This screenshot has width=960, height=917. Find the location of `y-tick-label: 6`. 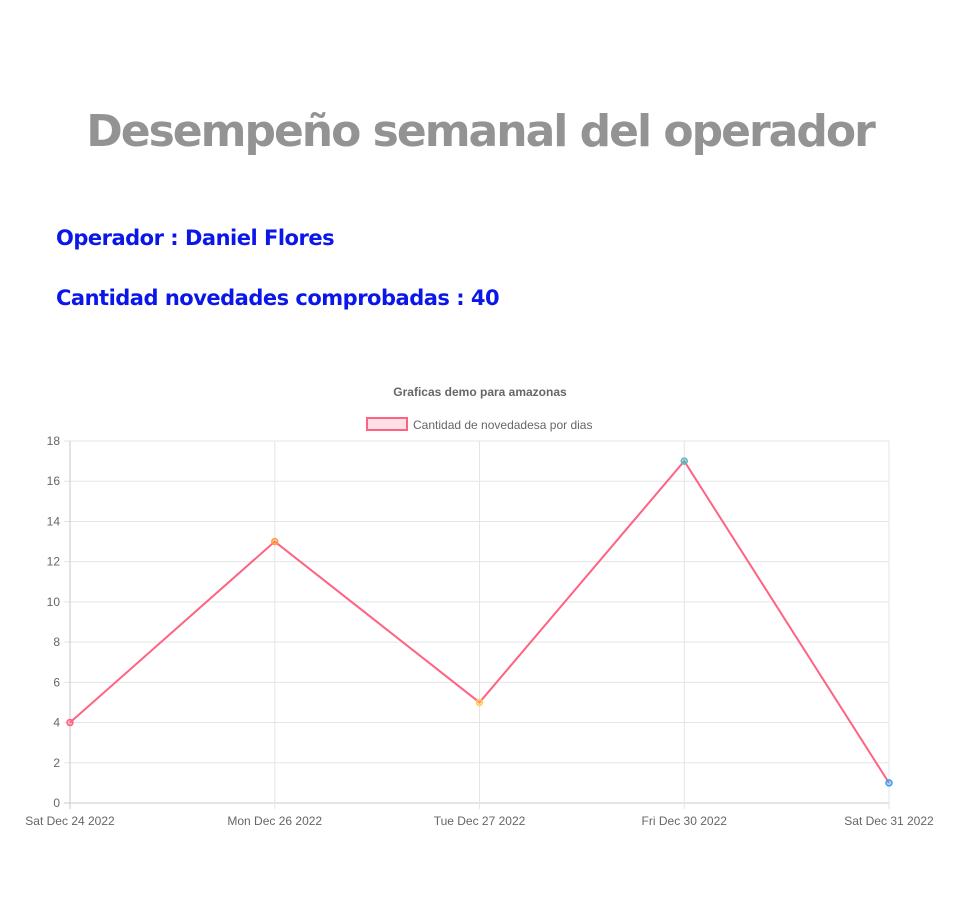

y-tick-label: 6 is located at coordinates (56, 682).